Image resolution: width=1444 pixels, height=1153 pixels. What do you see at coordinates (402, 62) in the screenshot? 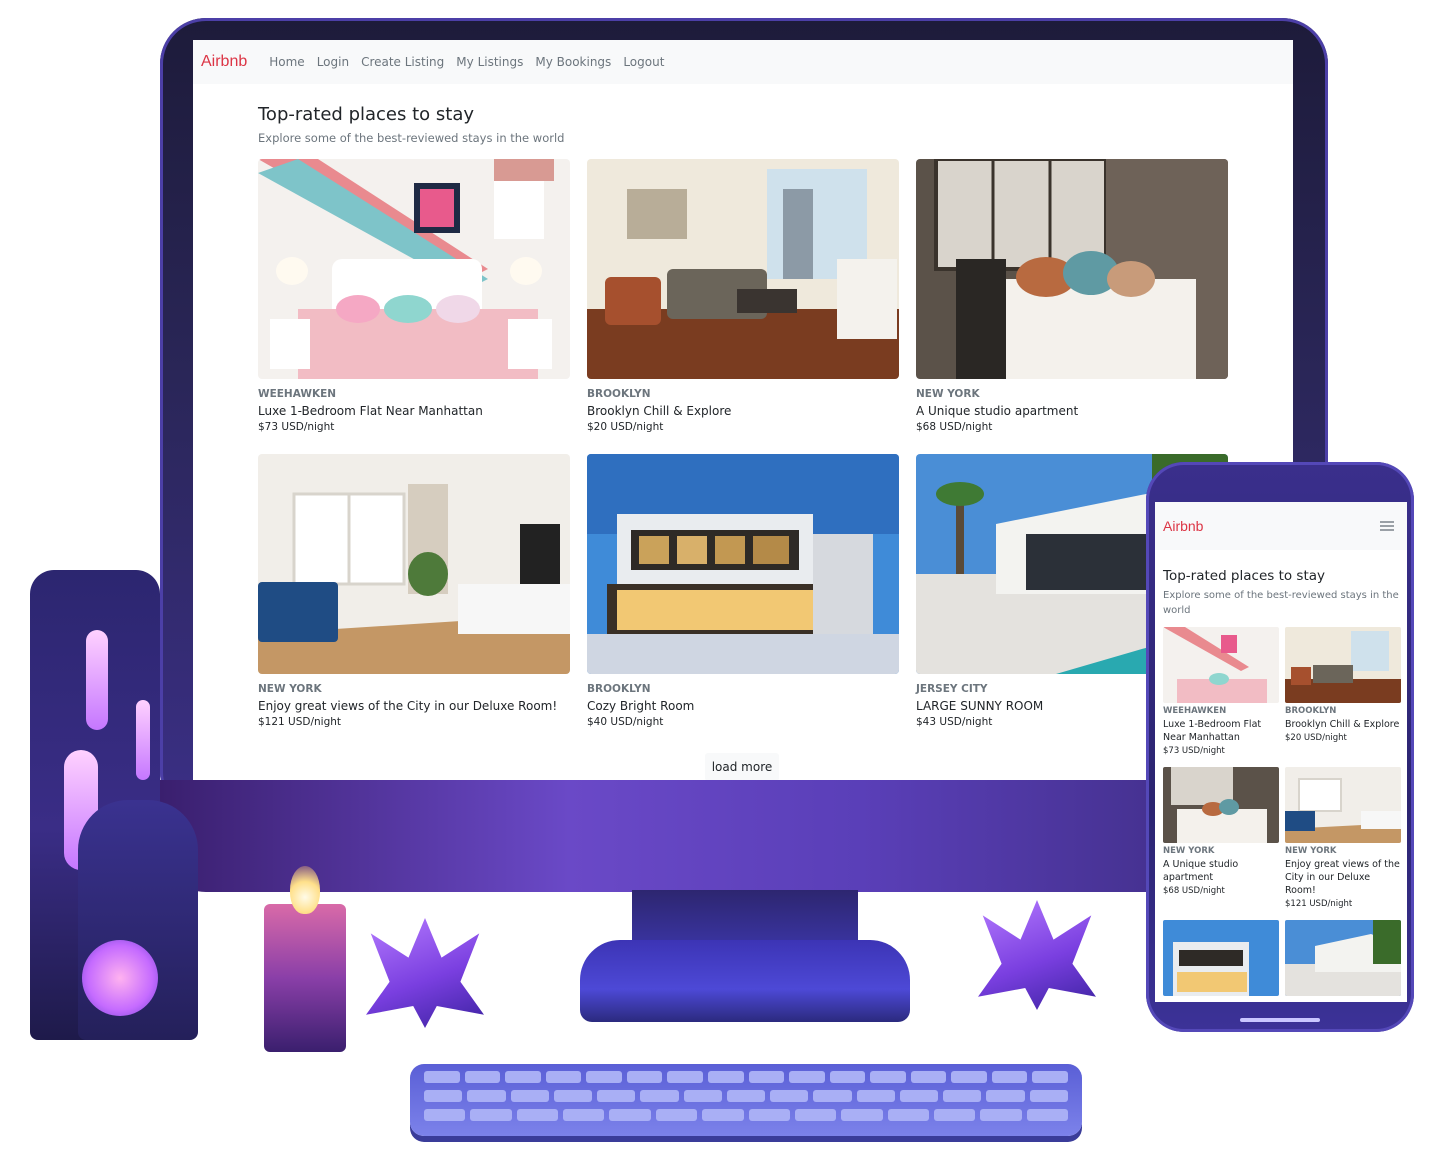
I see `nav-link-create-listing: Create Listing` at bounding box center [402, 62].